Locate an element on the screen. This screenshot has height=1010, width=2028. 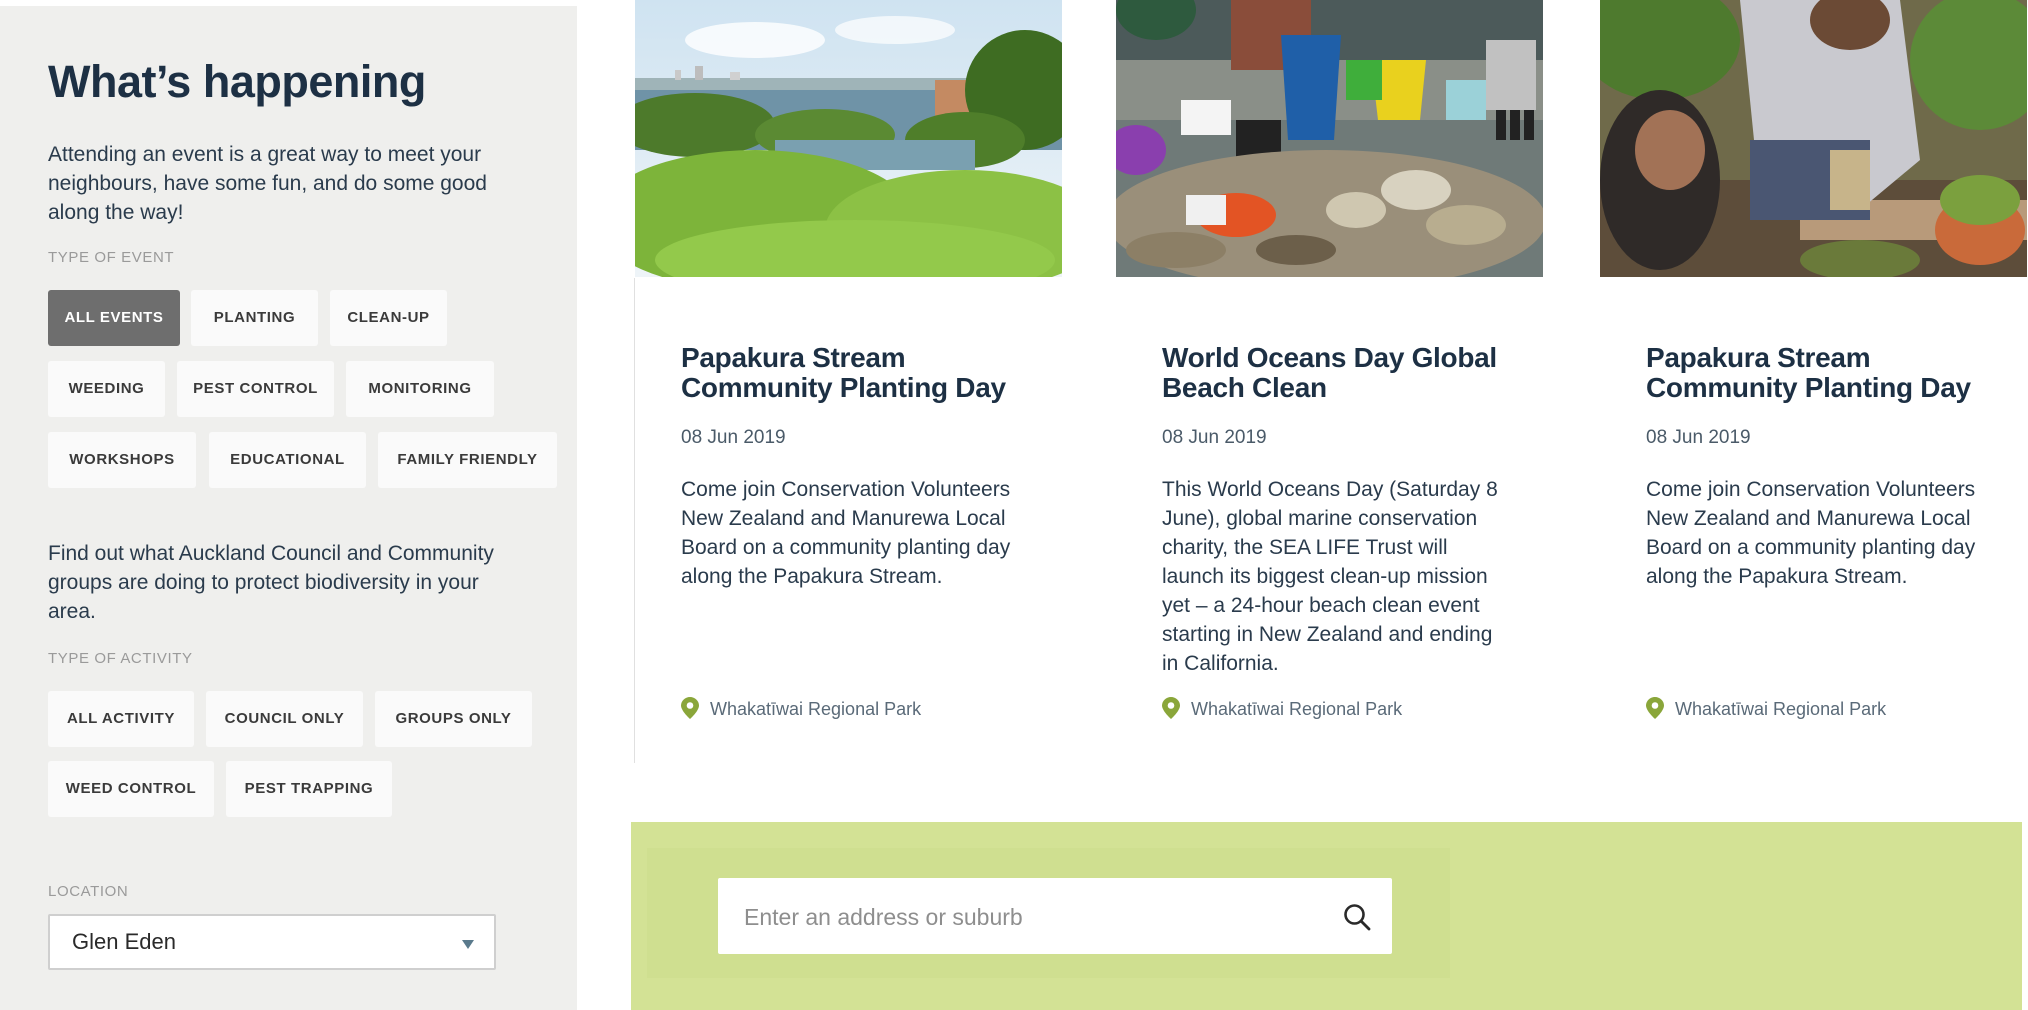
chip-pest-trapping: PEST TRAPPING is located at coordinates (309, 789).